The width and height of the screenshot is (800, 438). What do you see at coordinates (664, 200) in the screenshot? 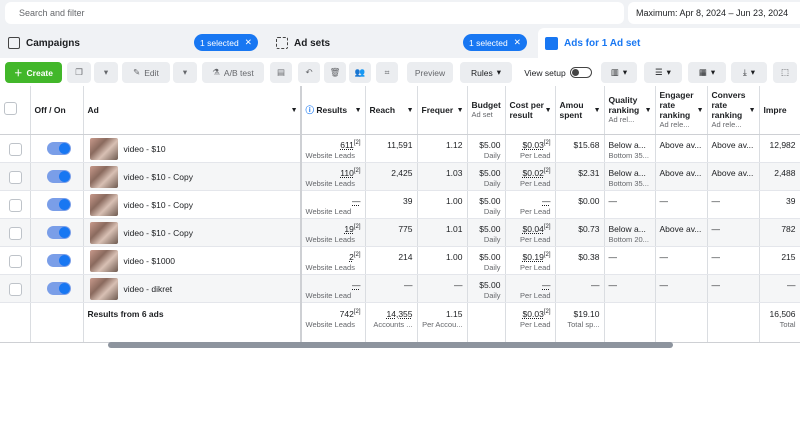
I see `engagement-value: —` at bounding box center [664, 200].